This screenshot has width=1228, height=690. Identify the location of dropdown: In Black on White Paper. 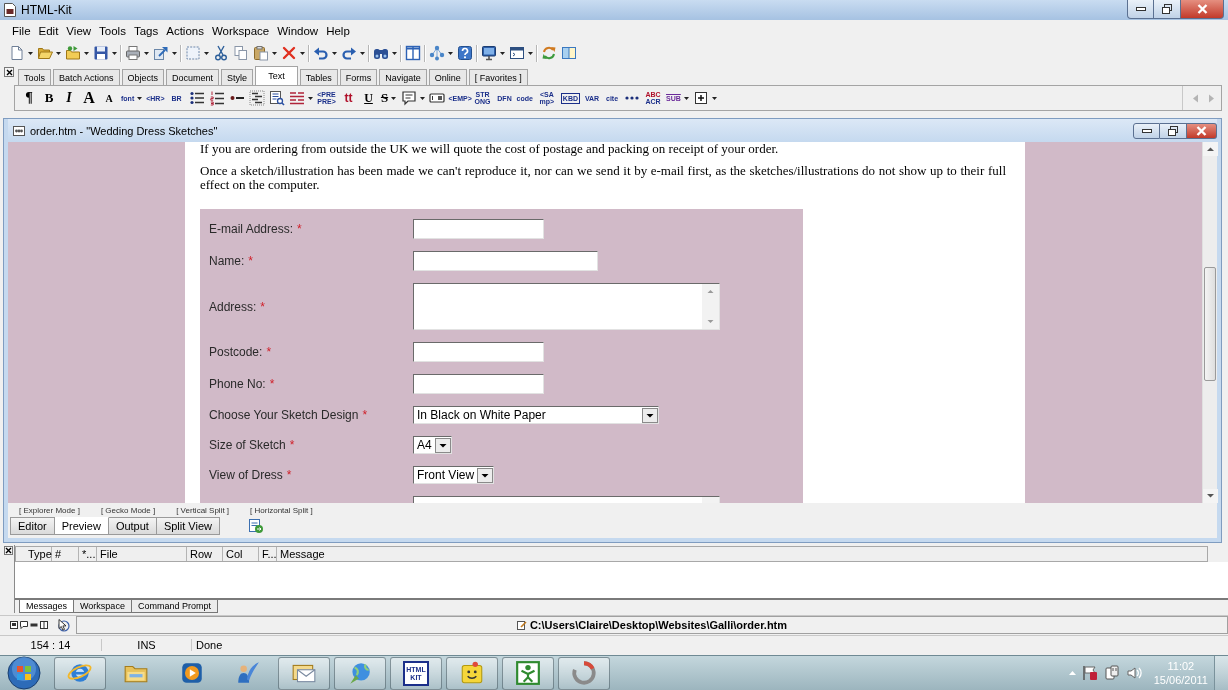
(536, 415).